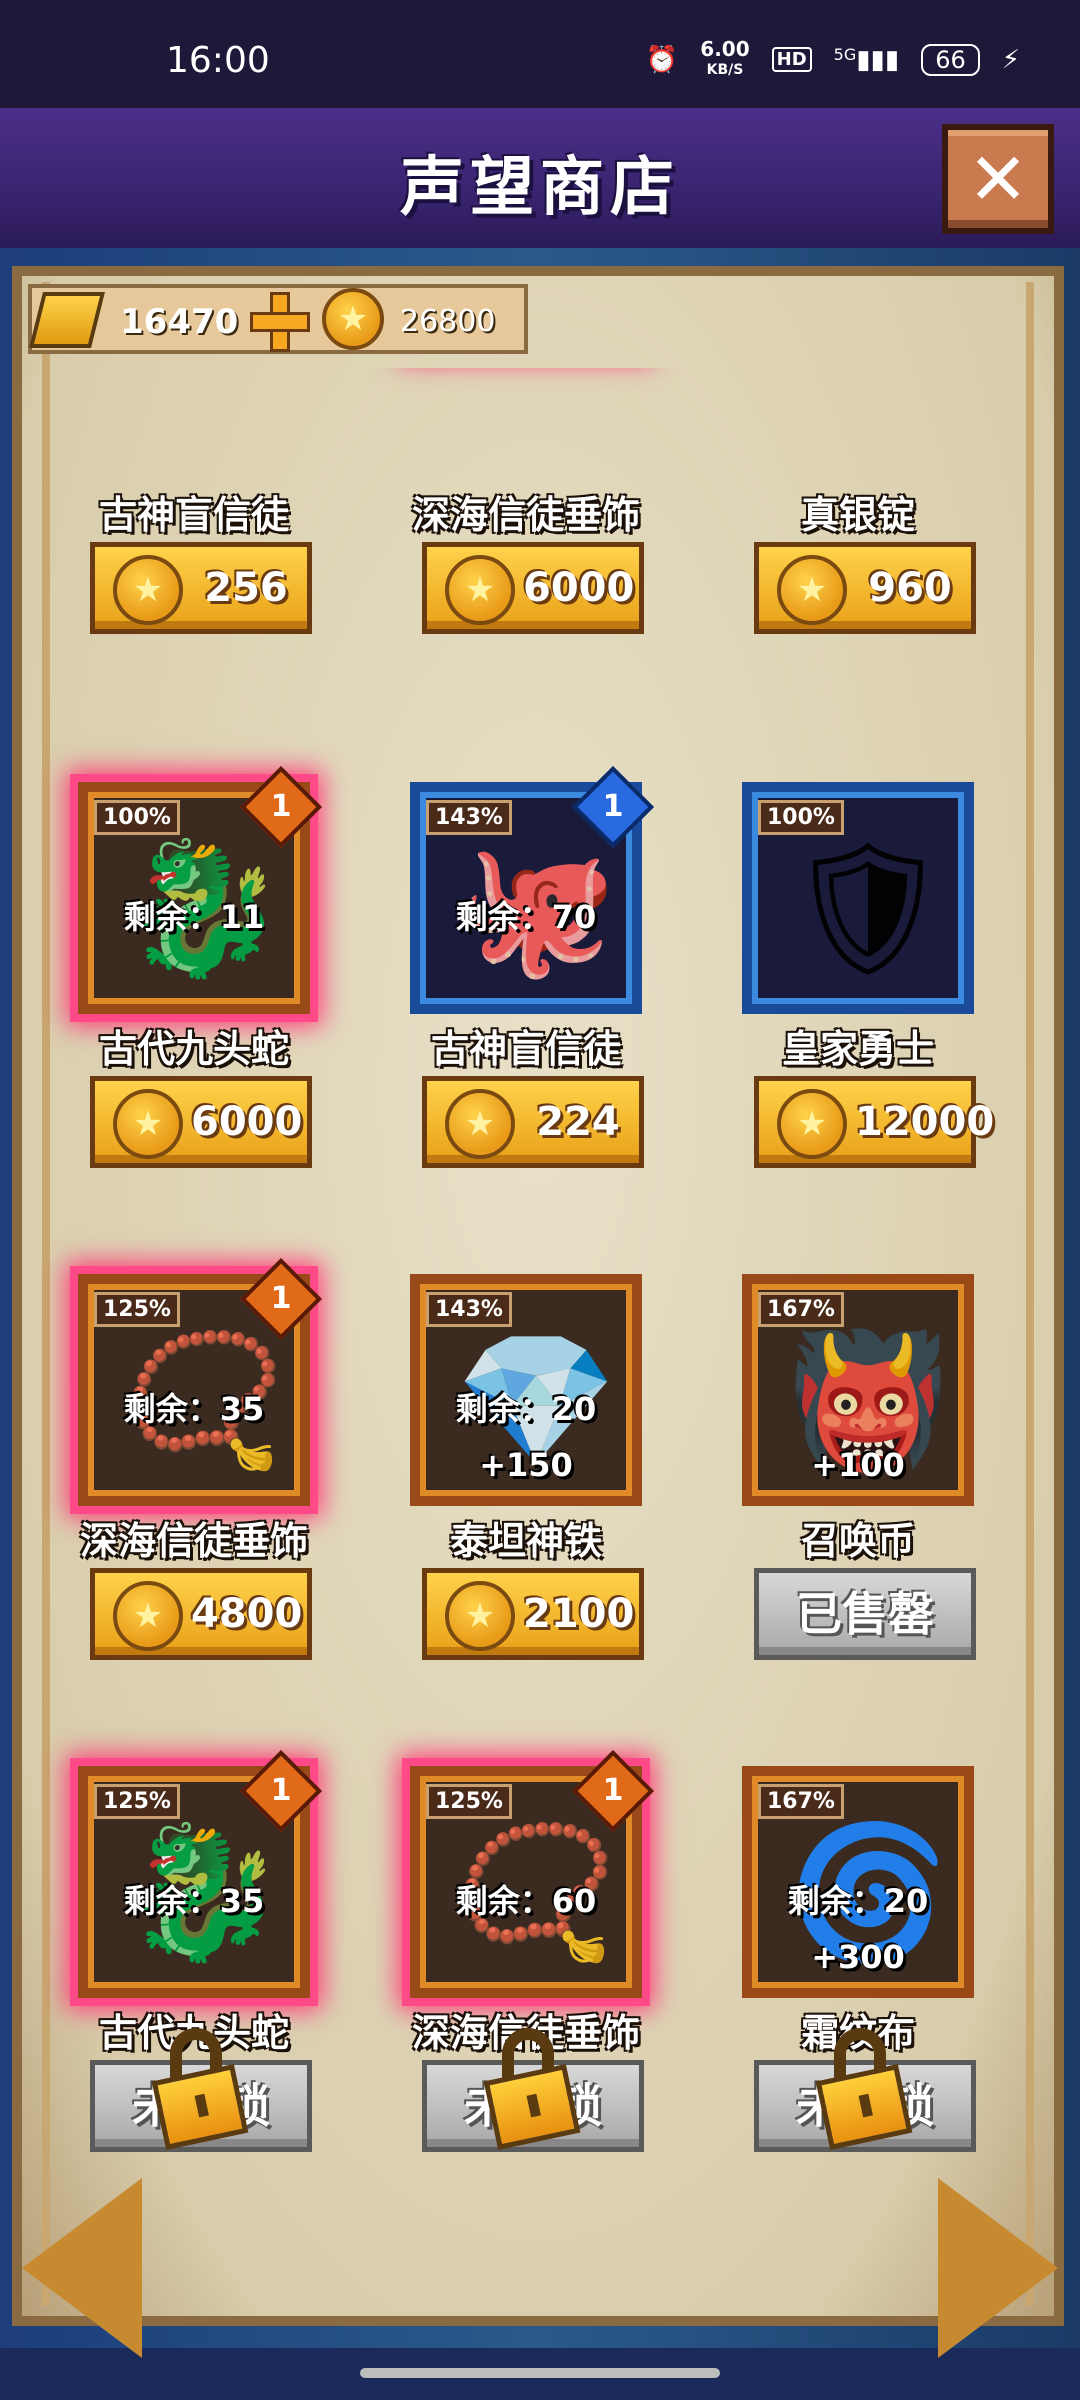 The height and width of the screenshot is (2400, 1080). Describe the element at coordinates (725, 57) in the screenshot. I see `network-speed: 6.00 KB/S` at that location.